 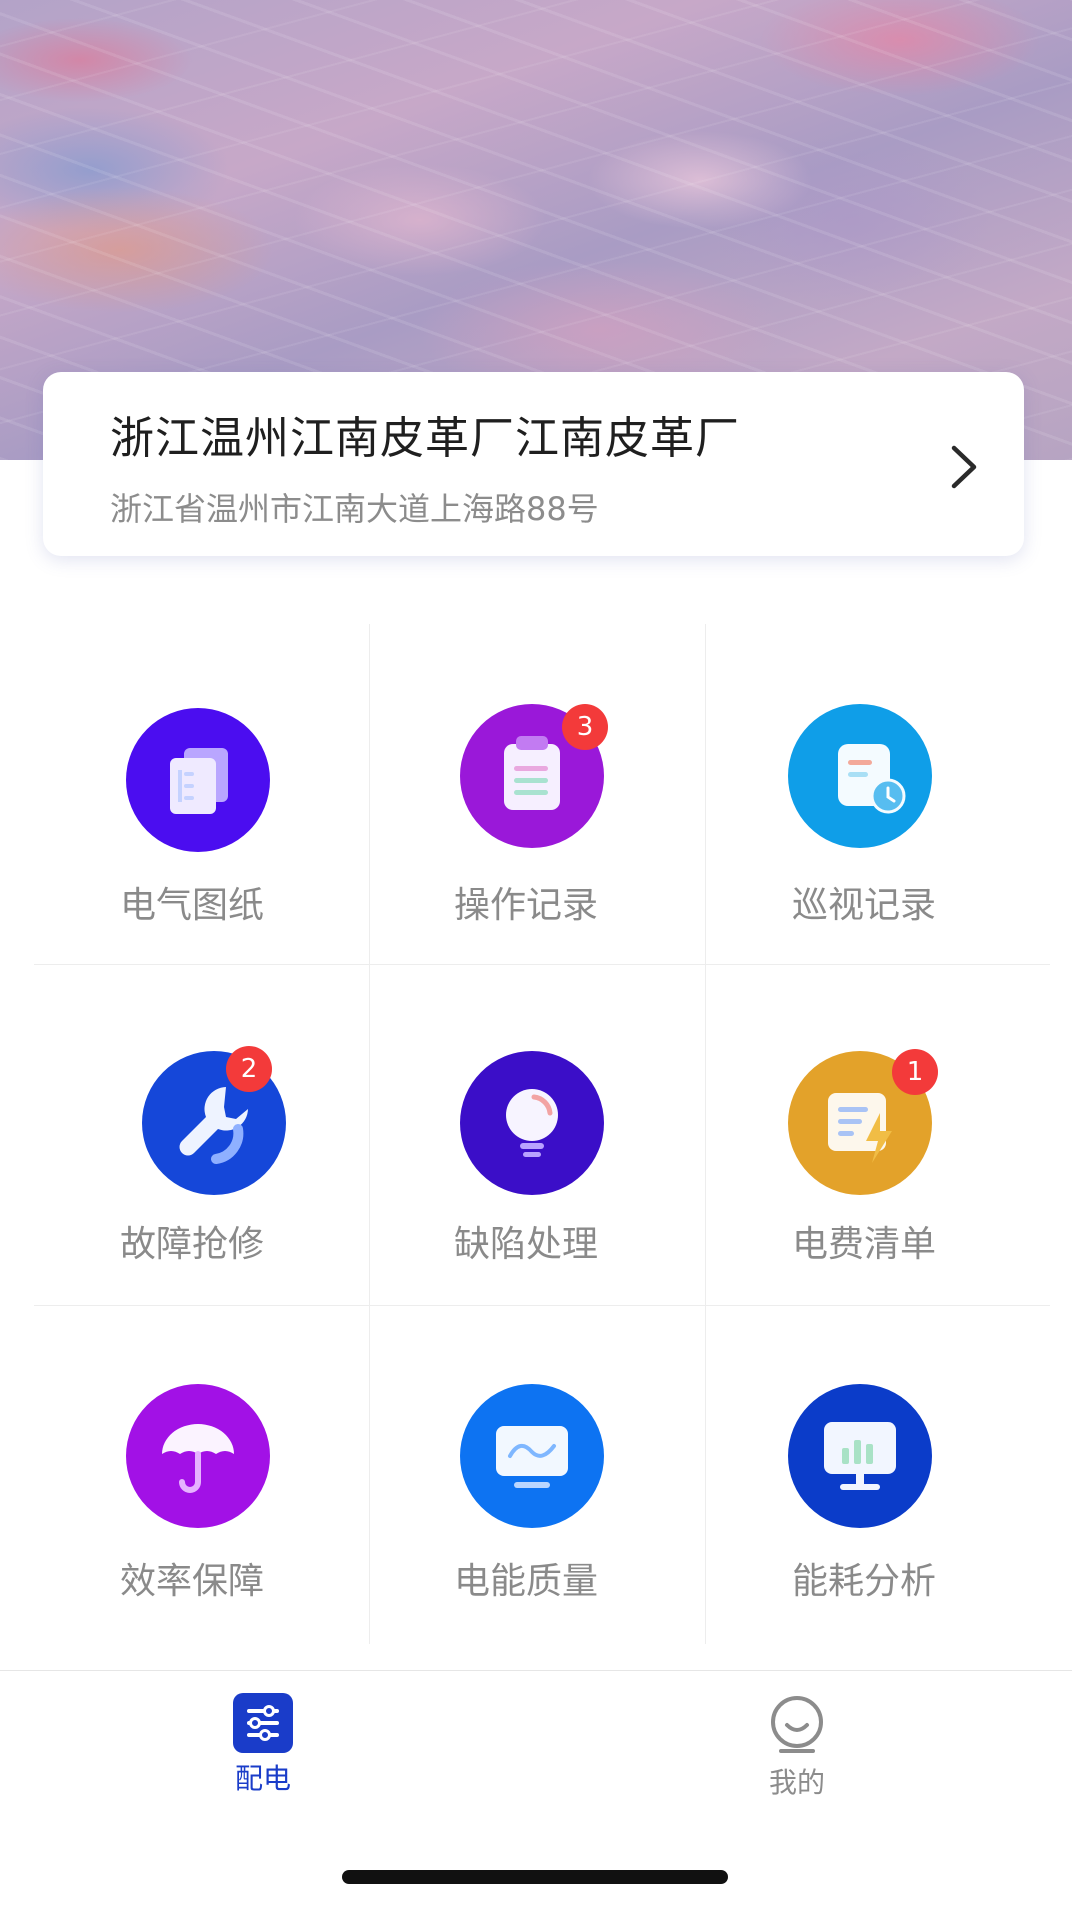 What do you see at coordinates (525, 1581) in the screenshot?
I see `function-label: 电能质量` at bounding box center [525, 1581].